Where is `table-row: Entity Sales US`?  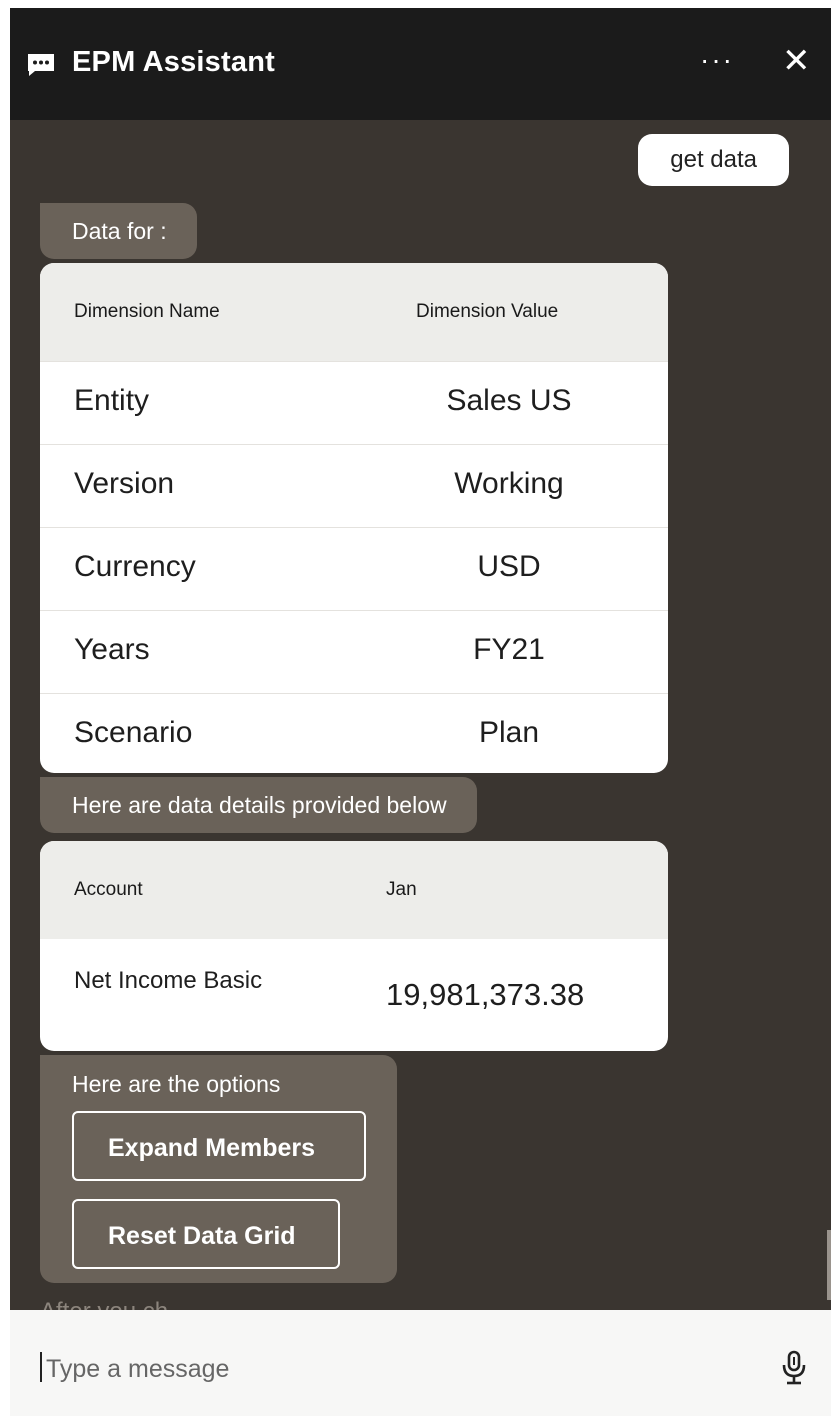
table-row: Entity Sales US is located at coordinates (354, 402).